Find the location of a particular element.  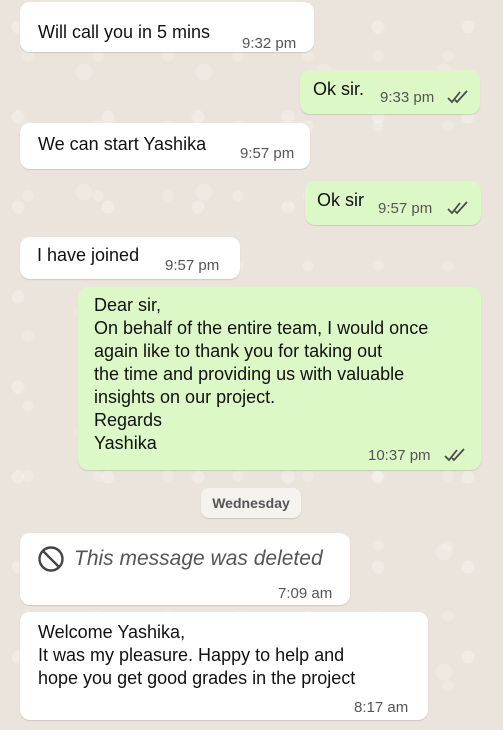

message-line: again like to thank you for taking out is located at coordinates (238, 351).